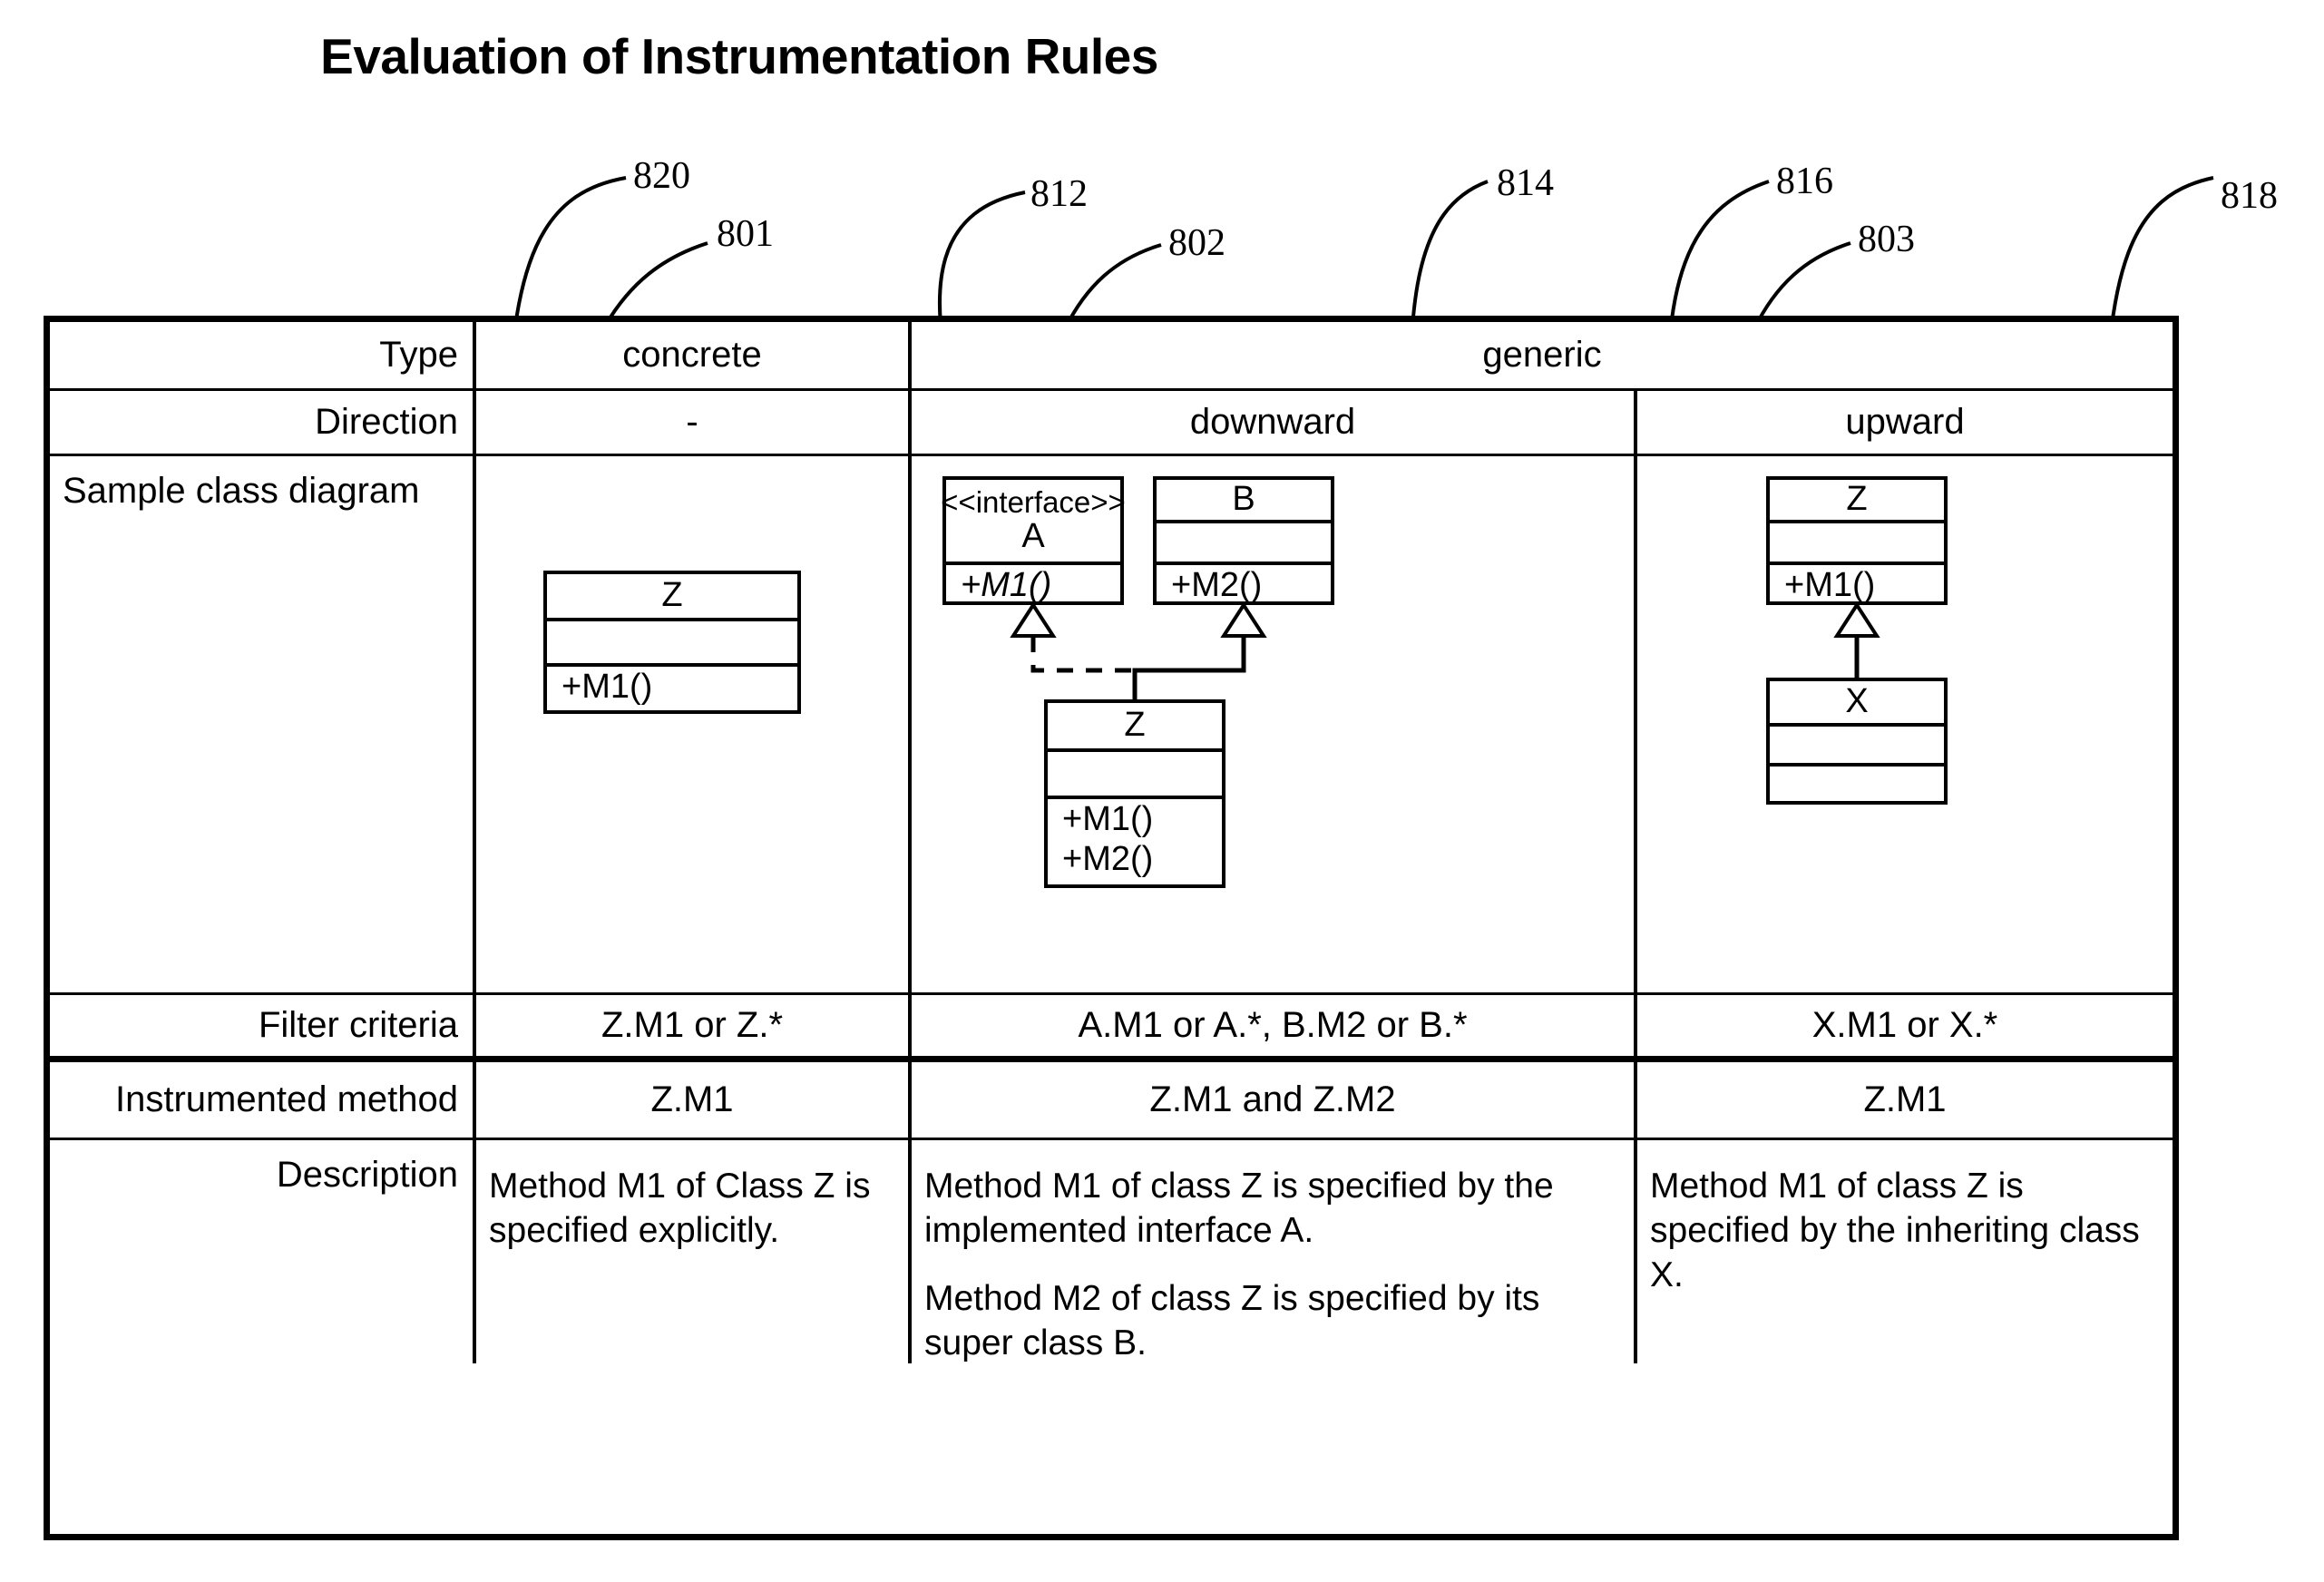  Describe the element at coordinates (745, 234) in the screenshot. I see `callout-label-801: 801` at that location.